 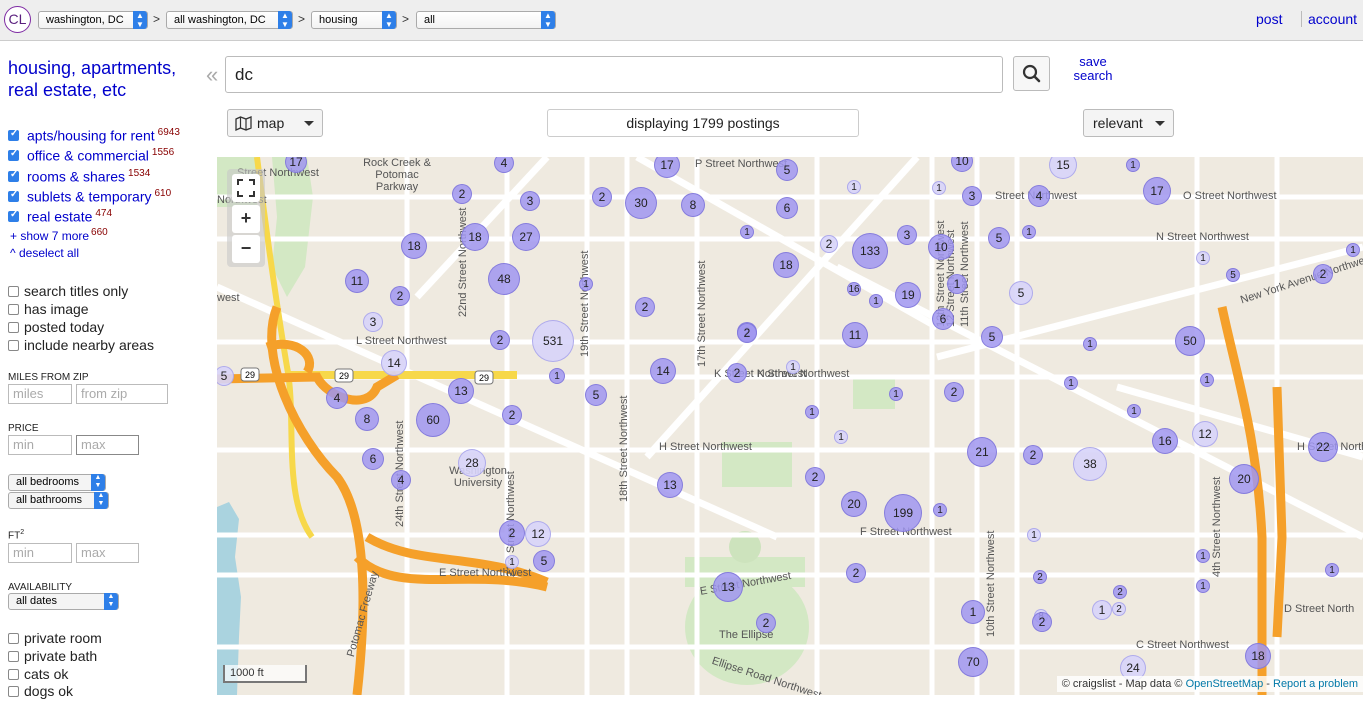 I want to click on section-select: housing ▲ ▼, so click(x=354, y=20).